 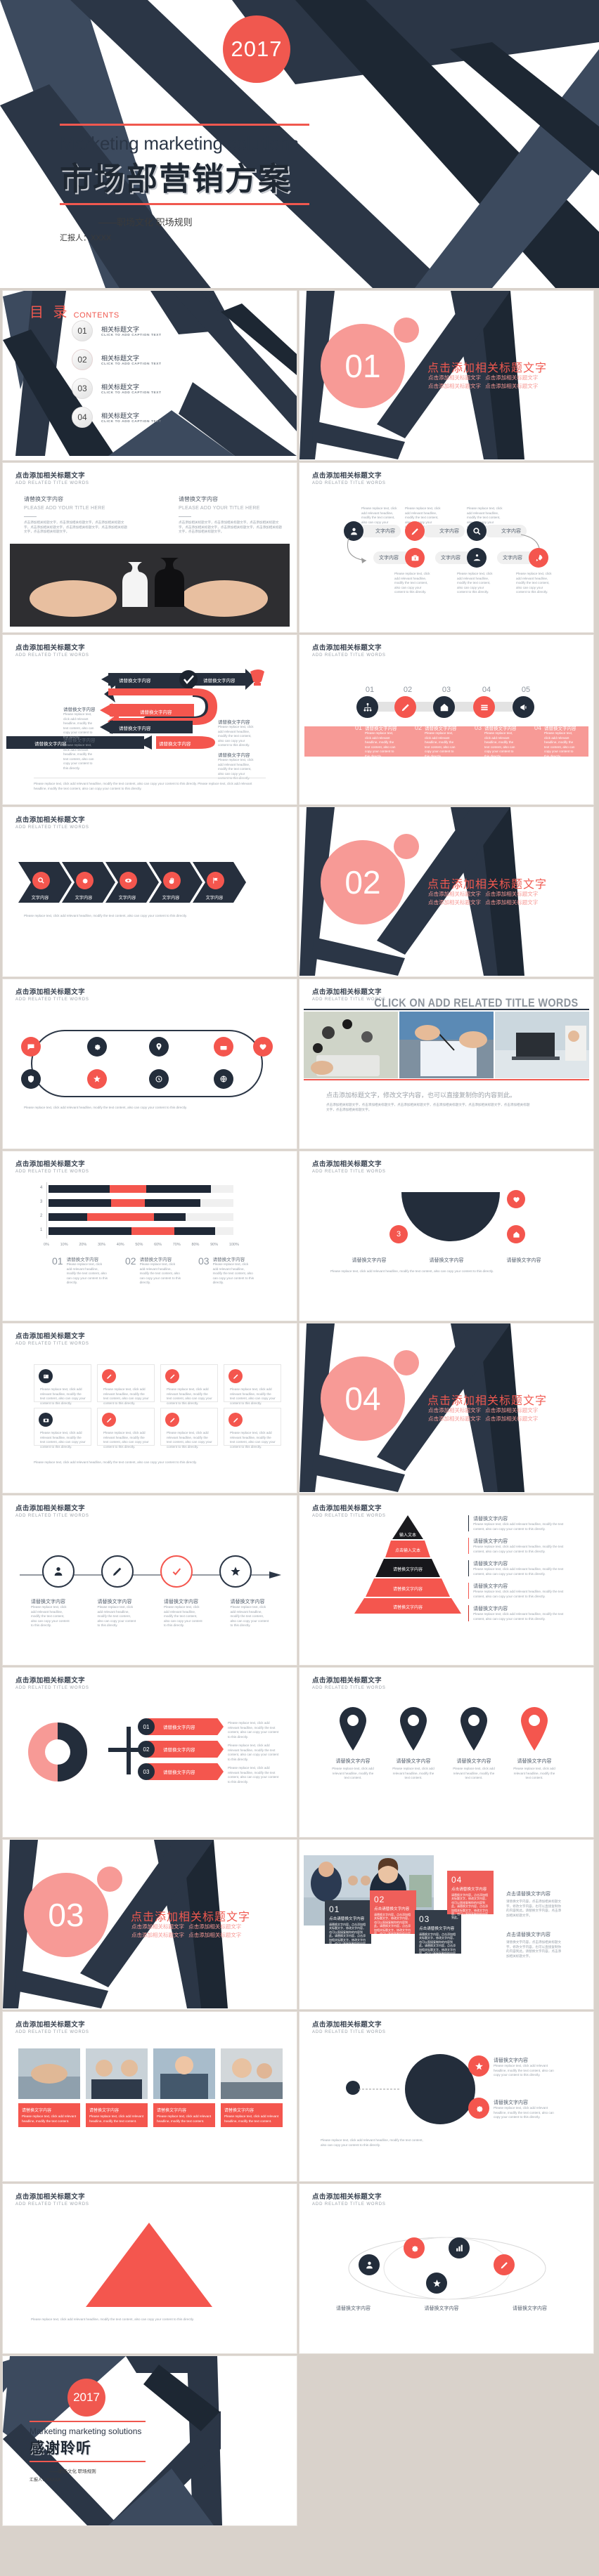 I want to click on menu-icon, so click(x=484, y=707).